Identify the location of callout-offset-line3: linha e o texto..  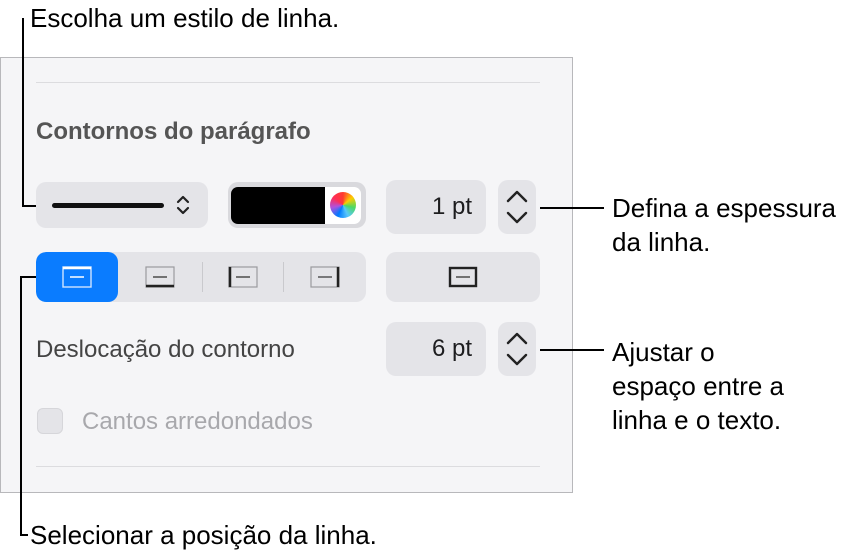
(697, 420).